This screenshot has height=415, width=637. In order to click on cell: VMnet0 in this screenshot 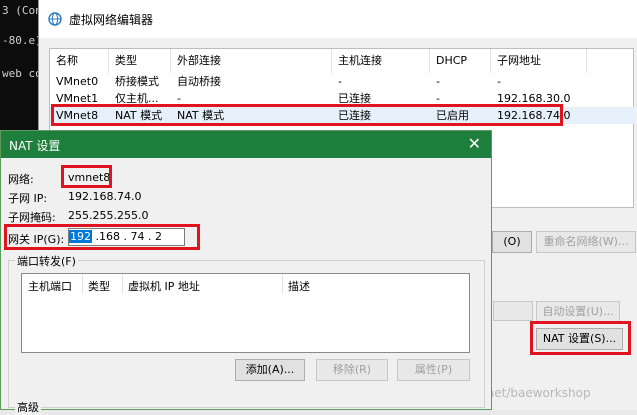, I will do `click(77, 81)`.